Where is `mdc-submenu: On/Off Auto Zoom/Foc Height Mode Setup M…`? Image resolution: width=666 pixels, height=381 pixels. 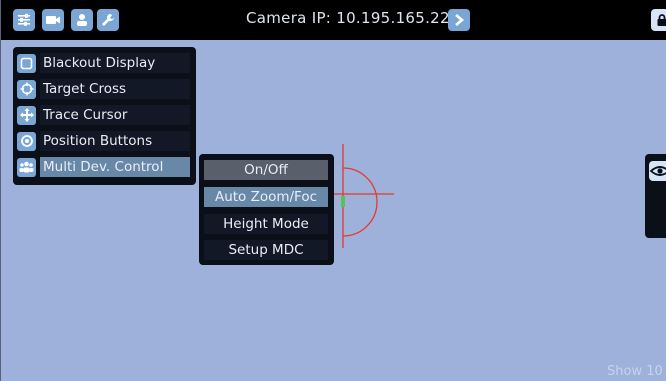 mdc-submenu: On/Off Auto Zoom/Foc Height Mode Setup M… is located at coordinates (266, 209).